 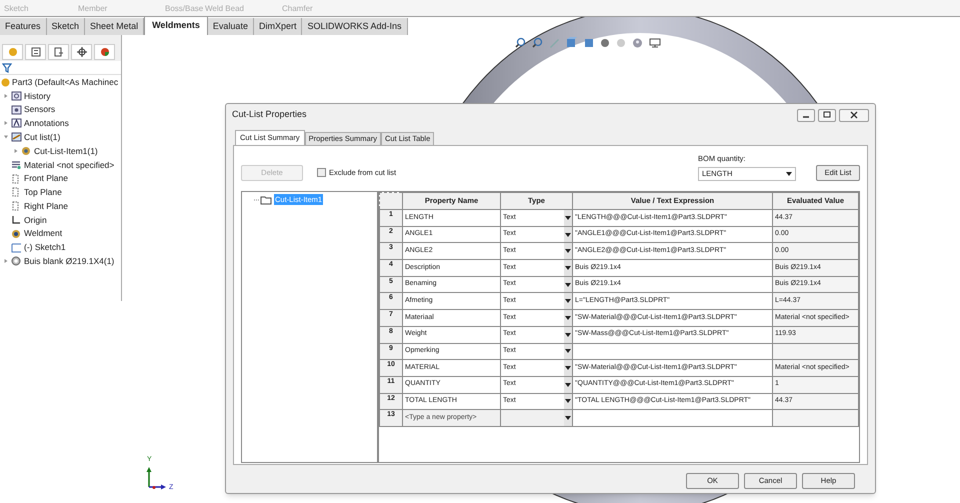 I want to click on scene-icon, so click(x=637, y=43).